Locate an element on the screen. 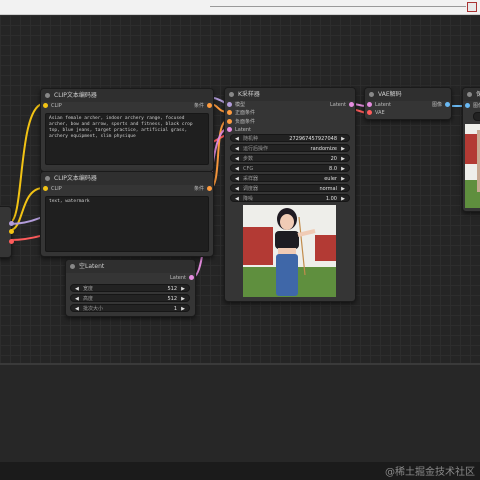 This screenshot has width=480, height=480. widget-label: 步数 is located at coordinates (248, 159).